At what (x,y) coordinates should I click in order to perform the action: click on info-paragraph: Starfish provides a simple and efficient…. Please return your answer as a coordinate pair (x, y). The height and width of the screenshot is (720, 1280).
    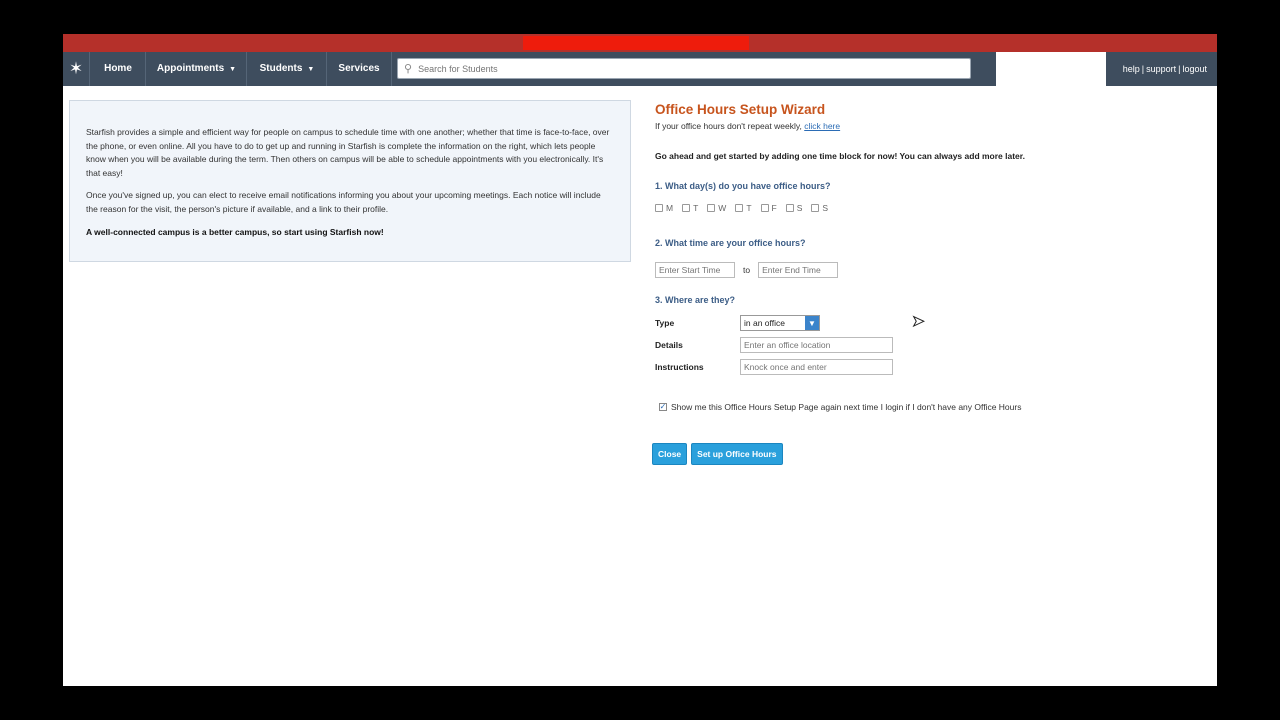
    Looking at the image, I should click on (348, 152).